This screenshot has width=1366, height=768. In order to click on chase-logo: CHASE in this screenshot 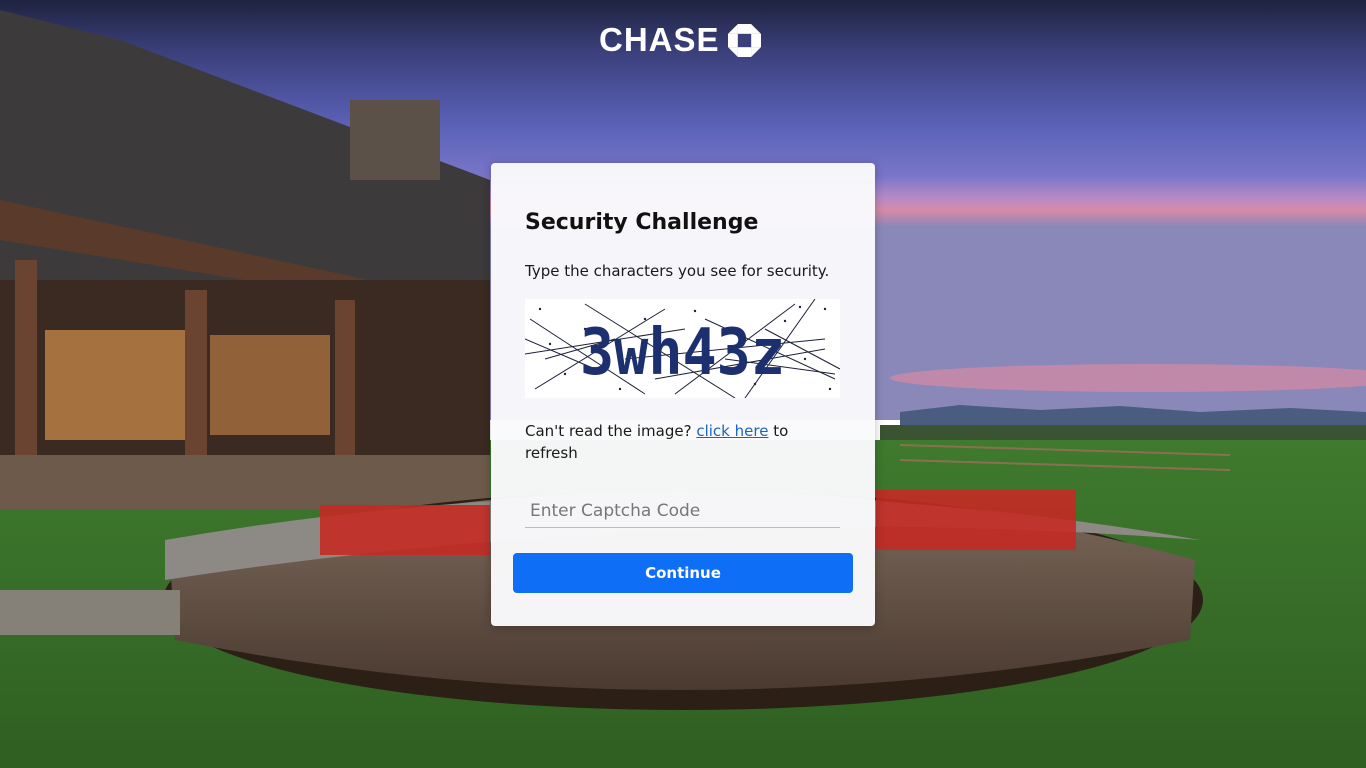, I will do `click(680, 40)`.